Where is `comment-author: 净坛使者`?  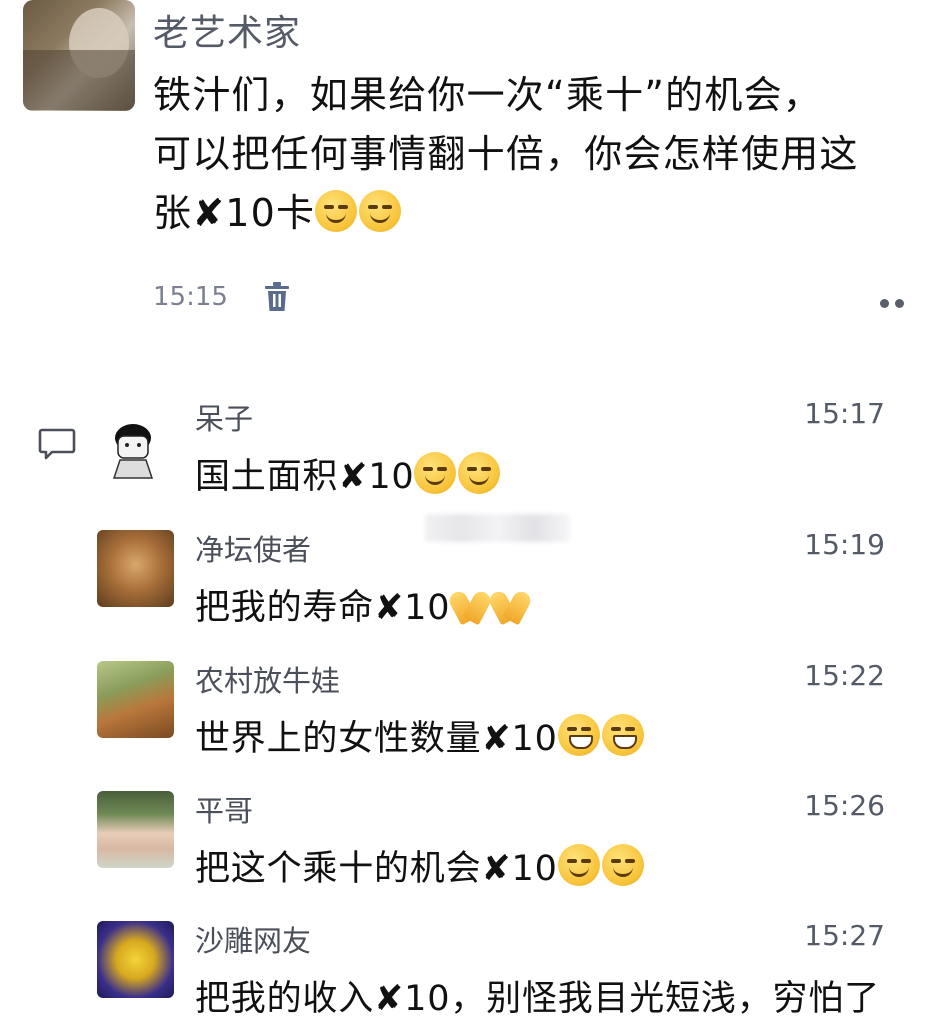 comment-author: 净坛使者 is located at coordinates (253, 548).